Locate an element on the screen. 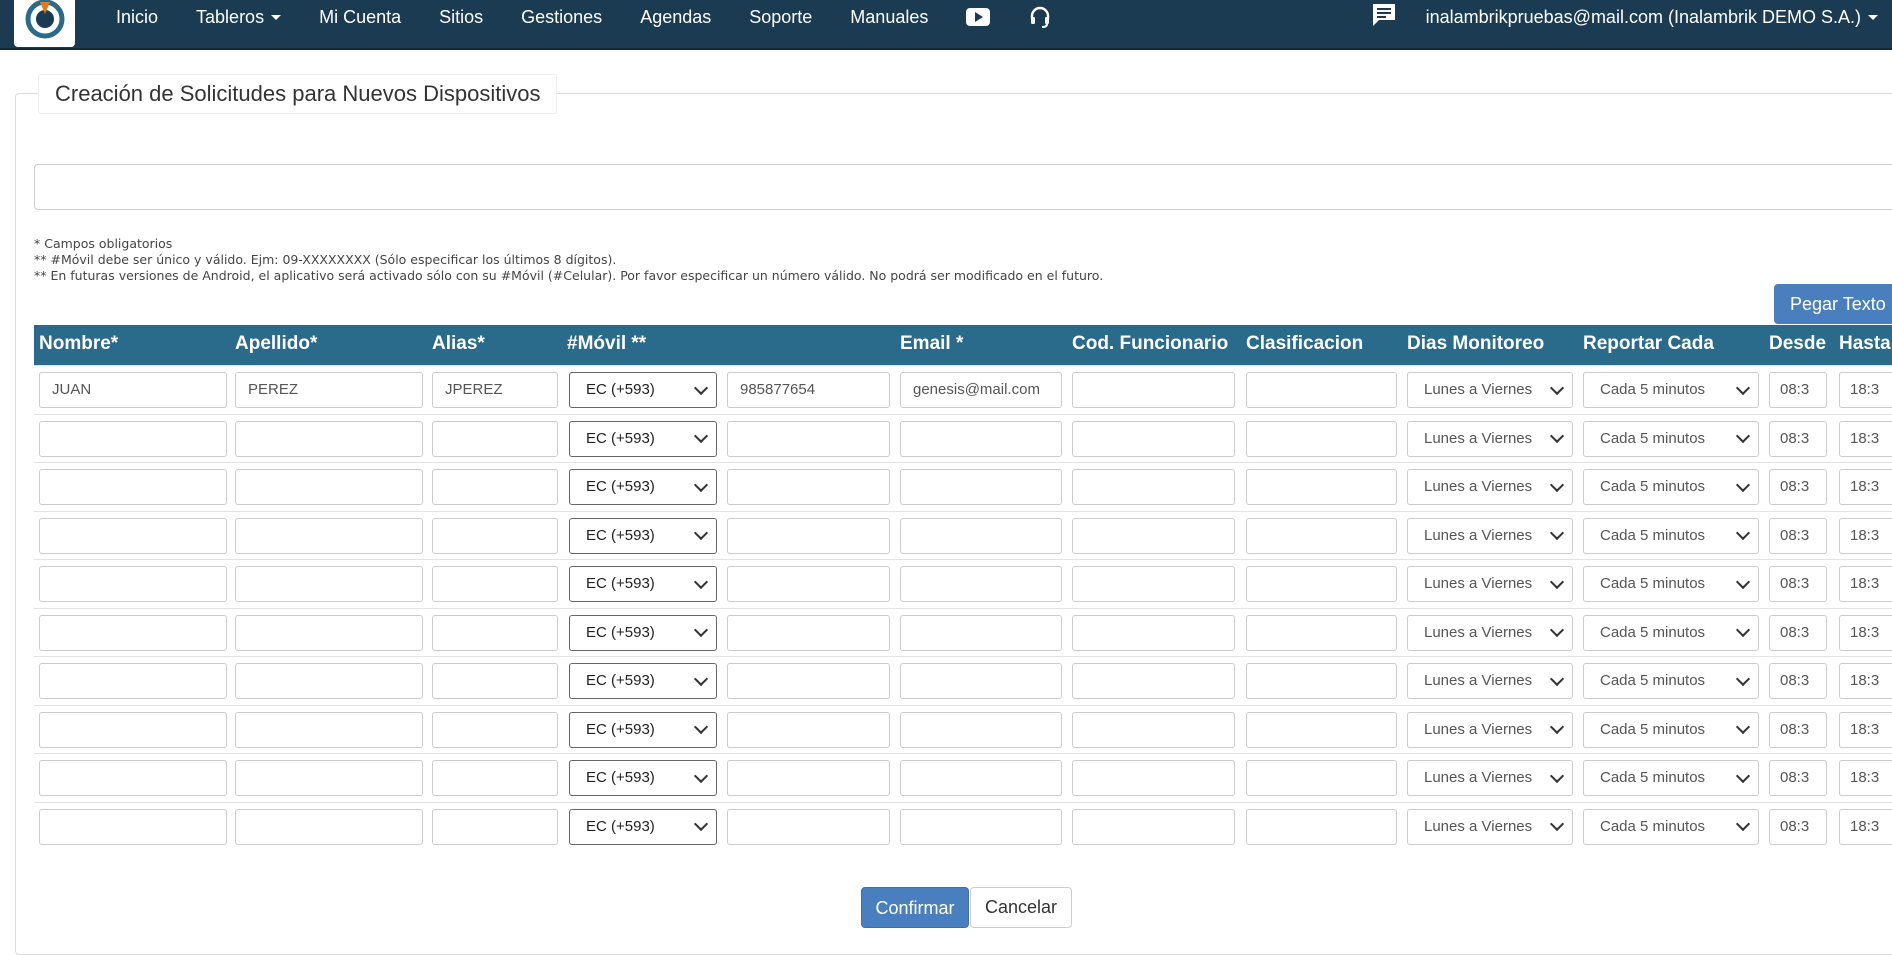 The height and width of the screenshot is (955, 1892). nav-agendas: Agendas is located at coordinates (675, 17).